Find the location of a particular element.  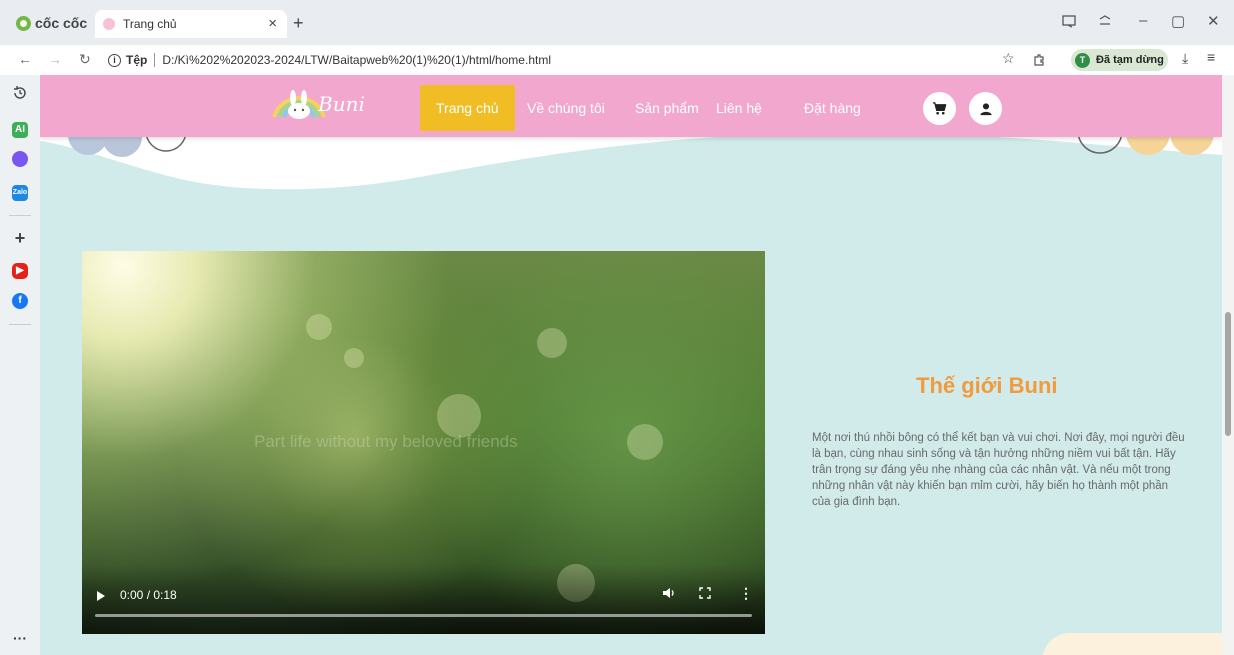

new-tab-button: + is located at coordinates (298, 23).